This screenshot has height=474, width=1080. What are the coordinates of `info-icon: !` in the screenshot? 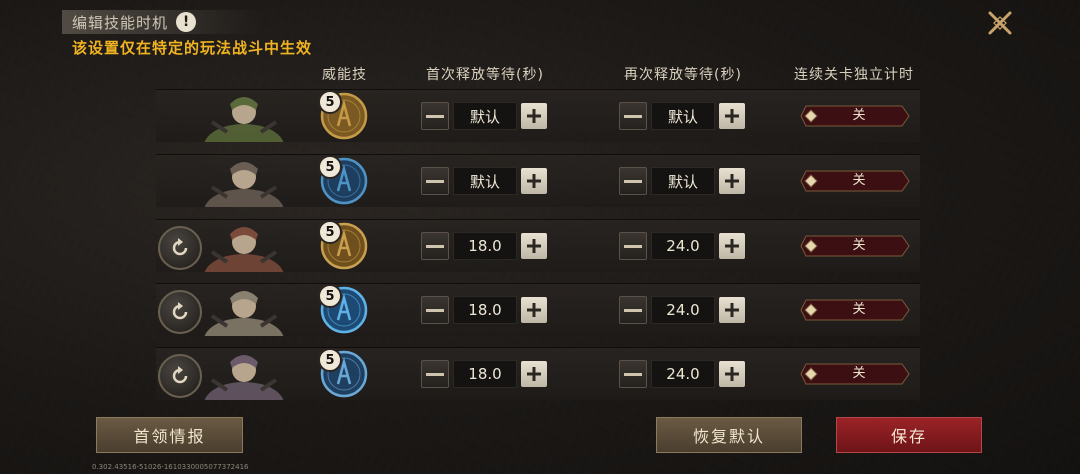 It's located at (186, 22).